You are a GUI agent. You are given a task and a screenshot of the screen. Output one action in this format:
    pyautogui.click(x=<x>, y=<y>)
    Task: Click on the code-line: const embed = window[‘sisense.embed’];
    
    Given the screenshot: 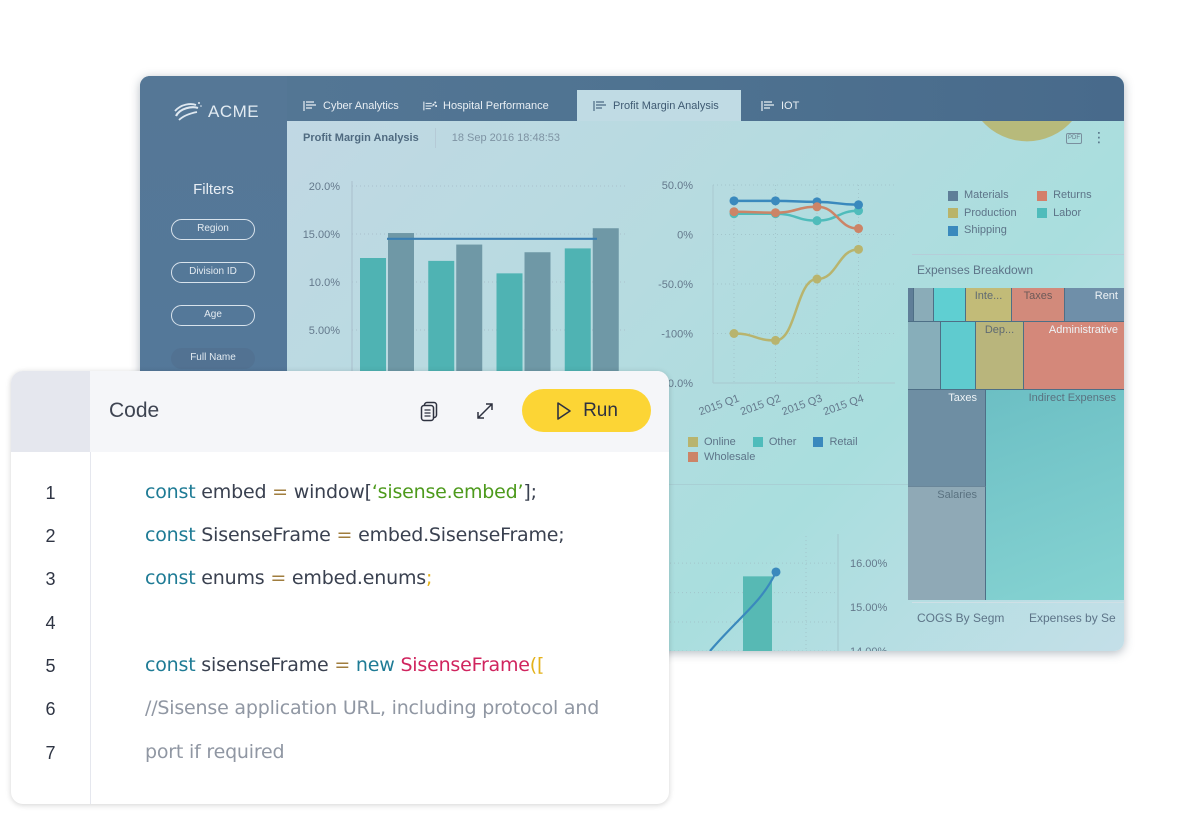 What is the action you would take?
    pyautogui.click(x=341, y=492)
    